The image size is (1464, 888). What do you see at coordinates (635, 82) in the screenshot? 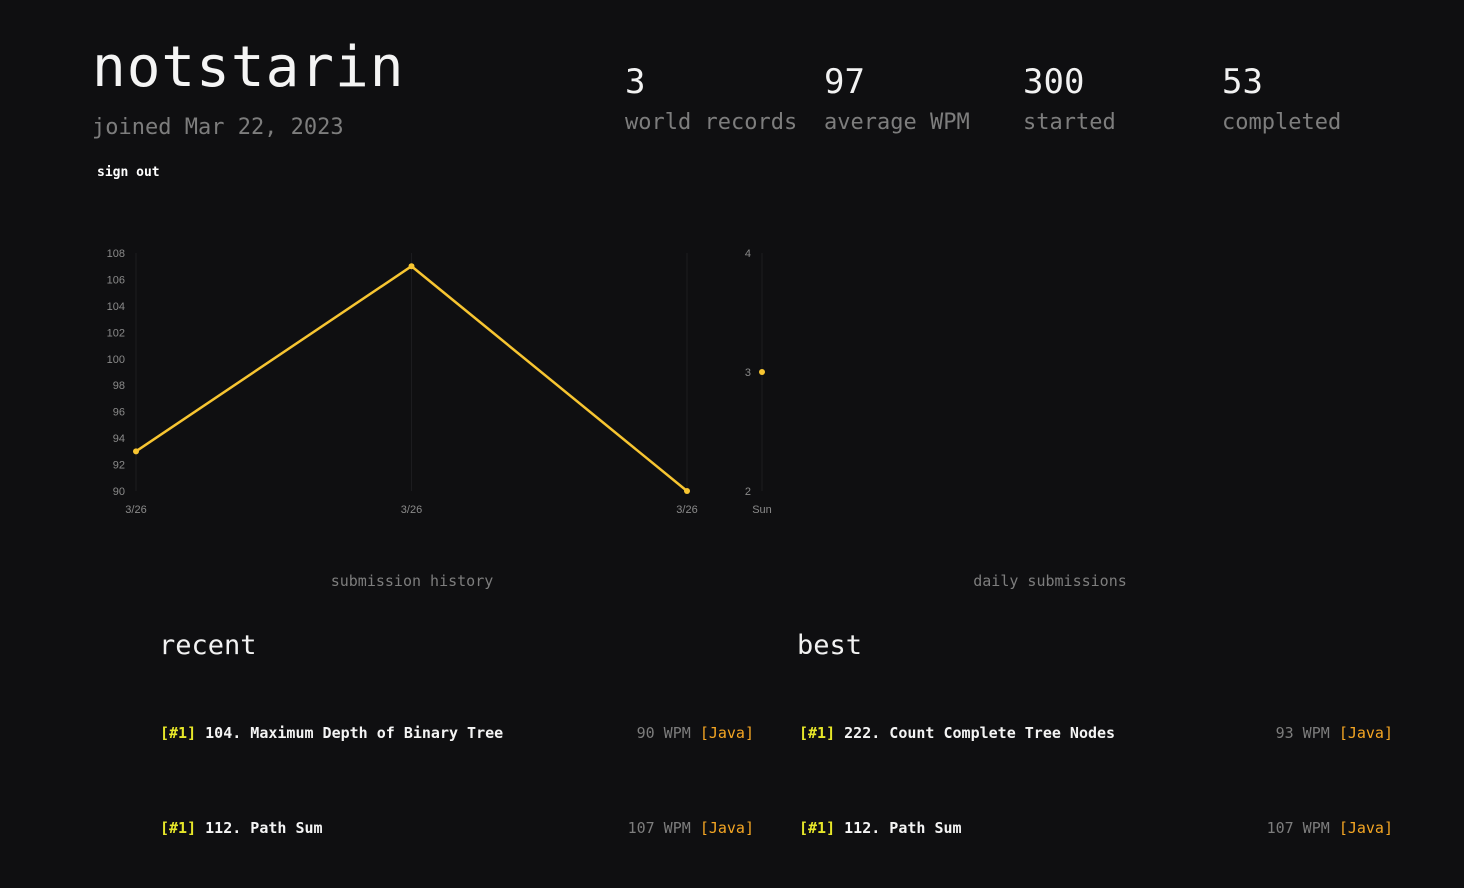
I see `stat-value: 3` at bounding box center [635, 82].